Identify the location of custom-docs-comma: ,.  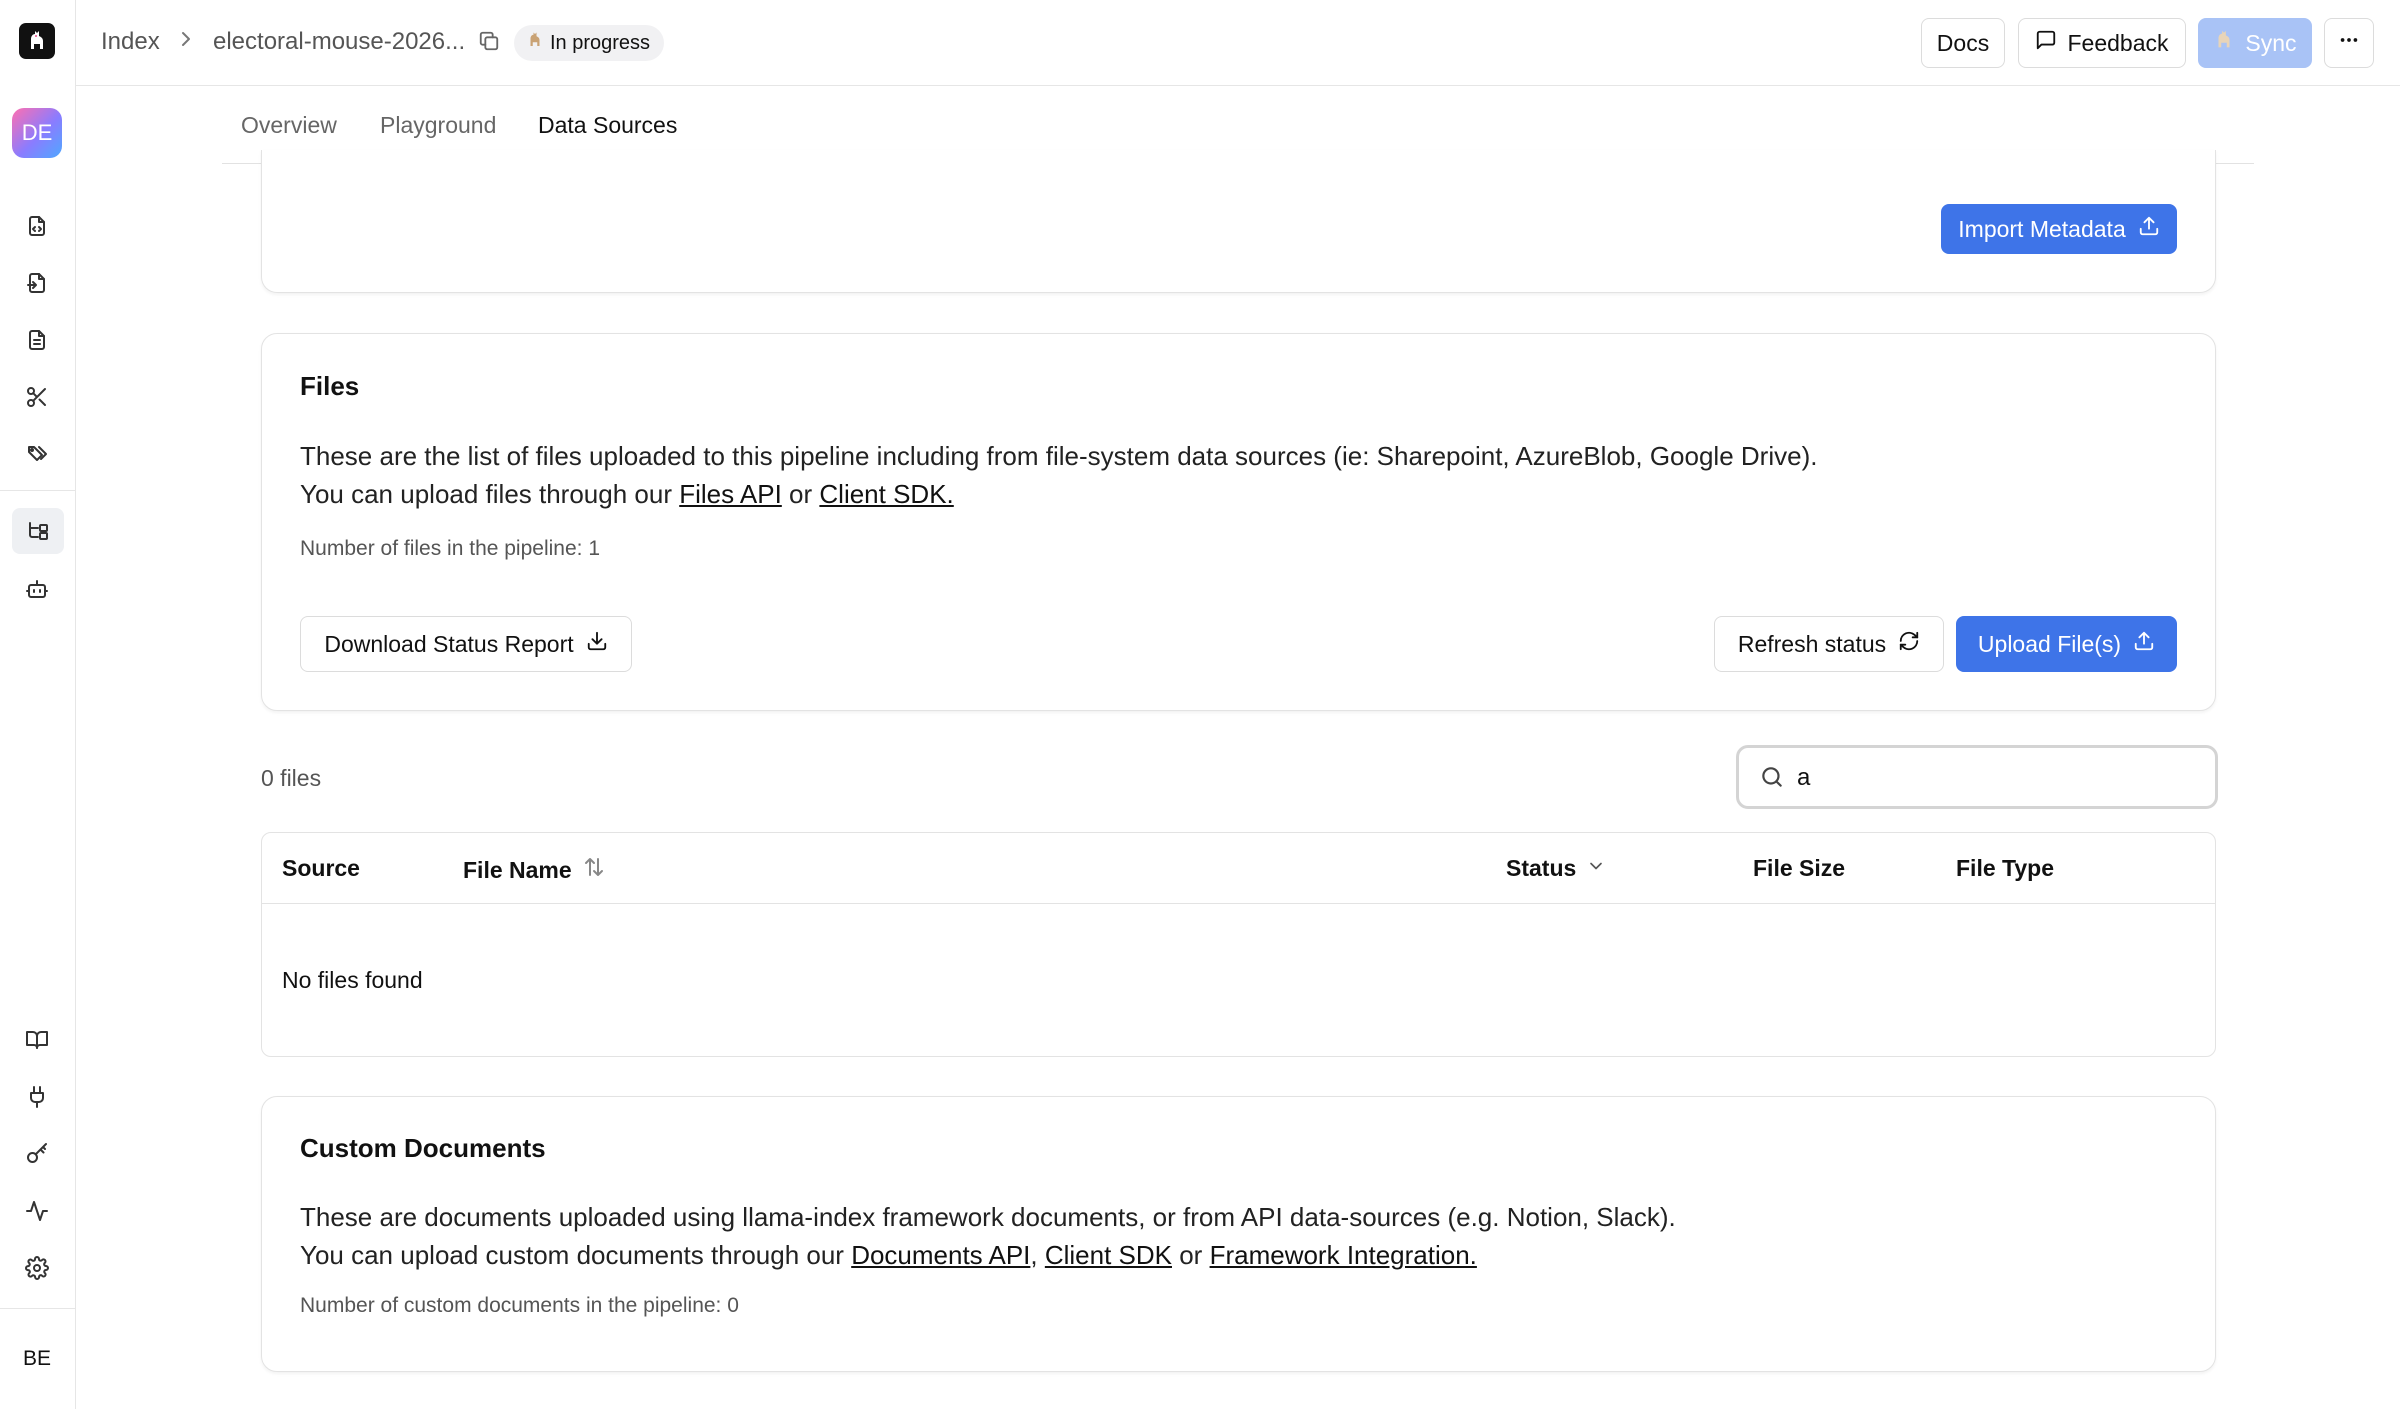
(1037, 1255).